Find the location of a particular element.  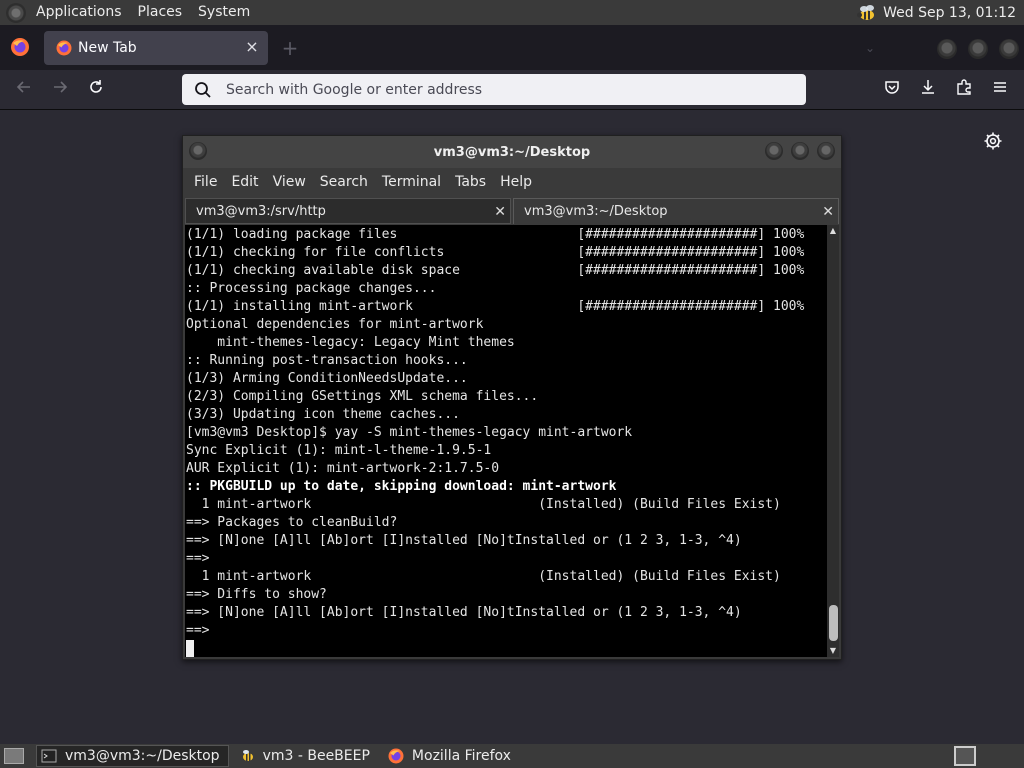

pocket-button is located at coordinates (892, 90).